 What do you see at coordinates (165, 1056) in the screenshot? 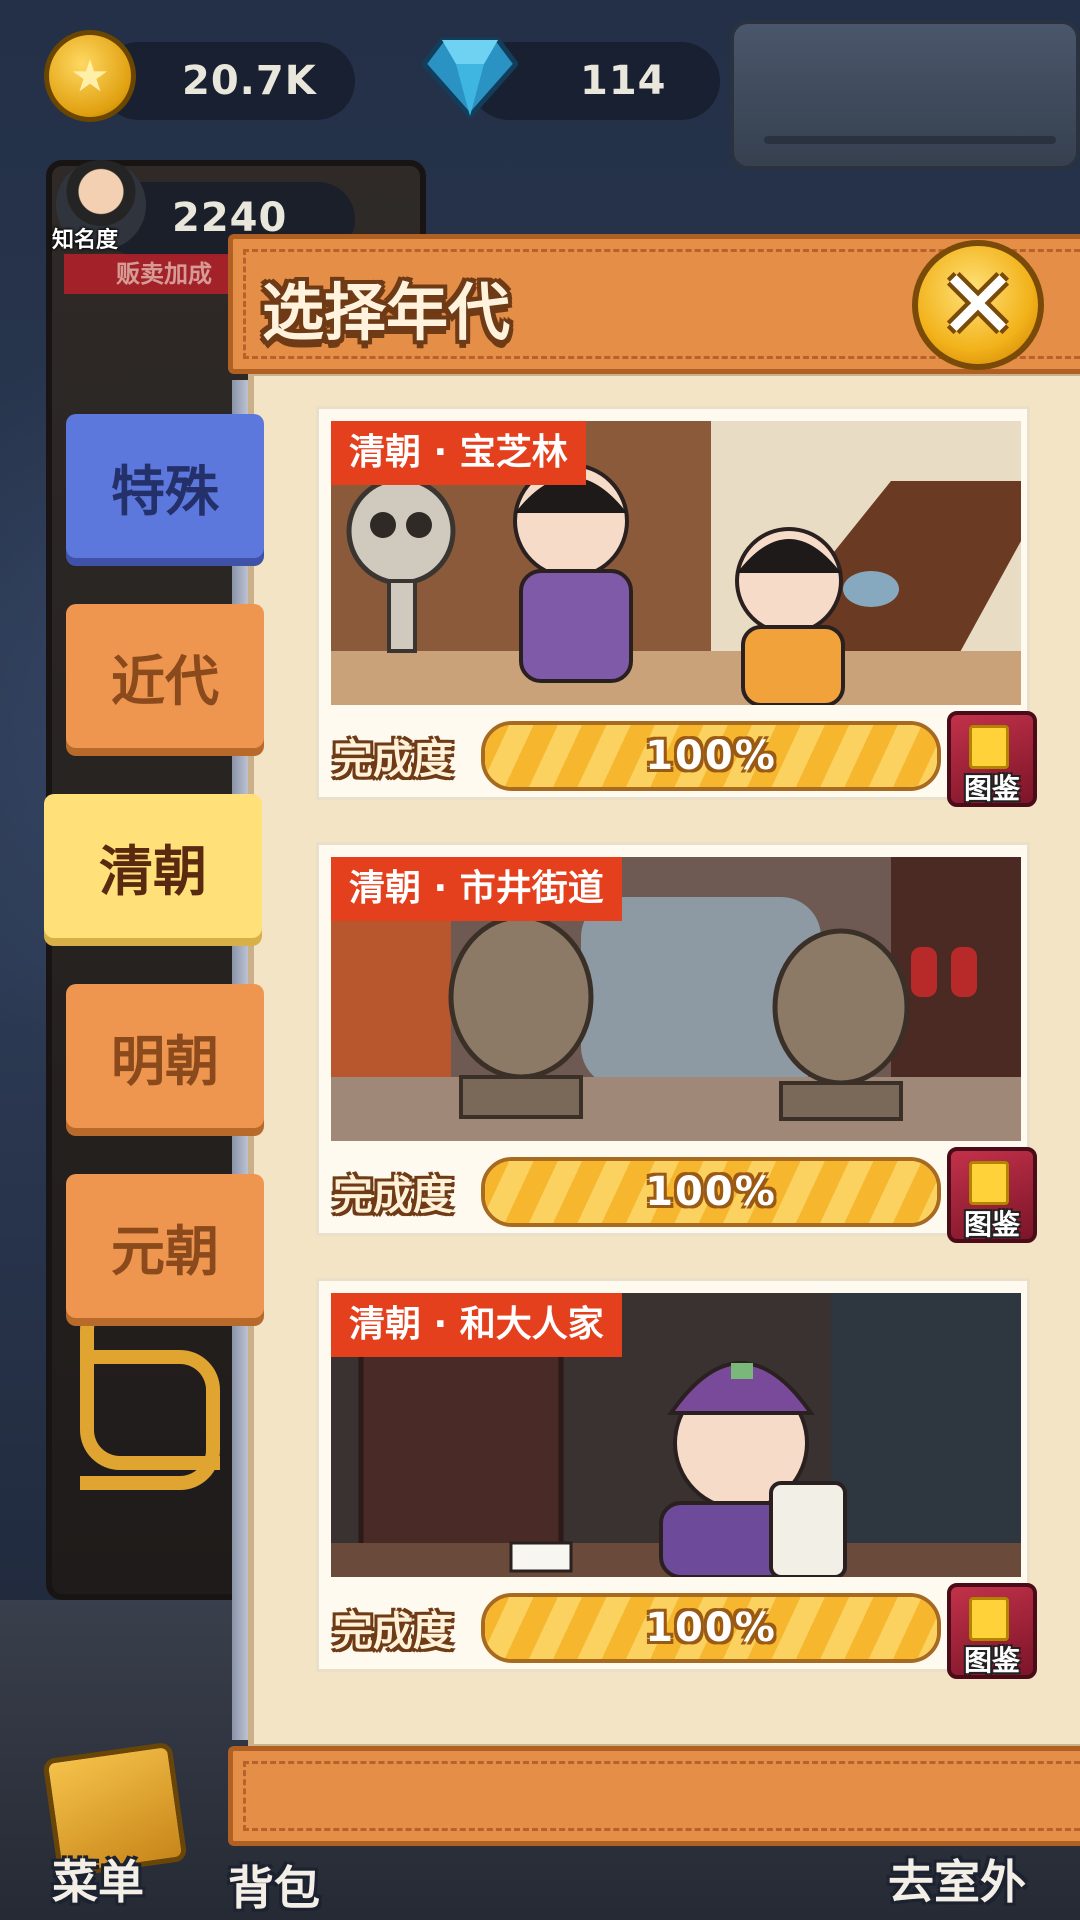
I see `tab-ming-dynasty: 明朝` at bounding box center [165, 1056].